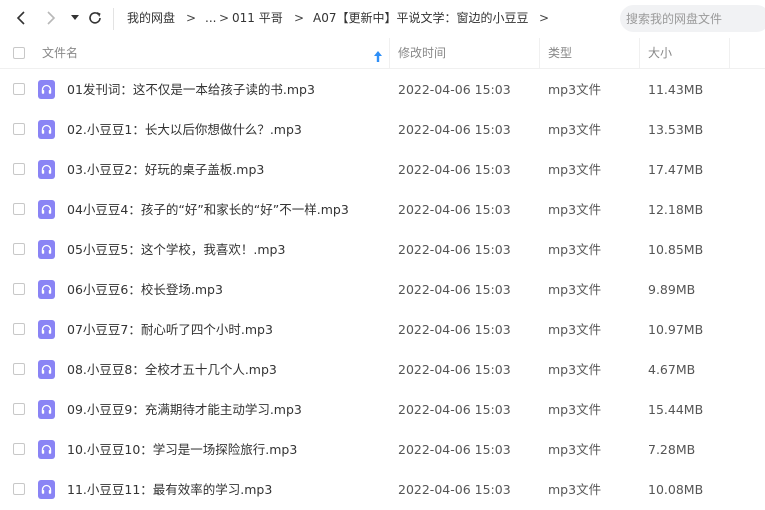  What do you see at coordinates (257, 18) in the screenshot?
I see `breadcrumb-item-level1: 011 平哥` at bounding box center [257, 18].